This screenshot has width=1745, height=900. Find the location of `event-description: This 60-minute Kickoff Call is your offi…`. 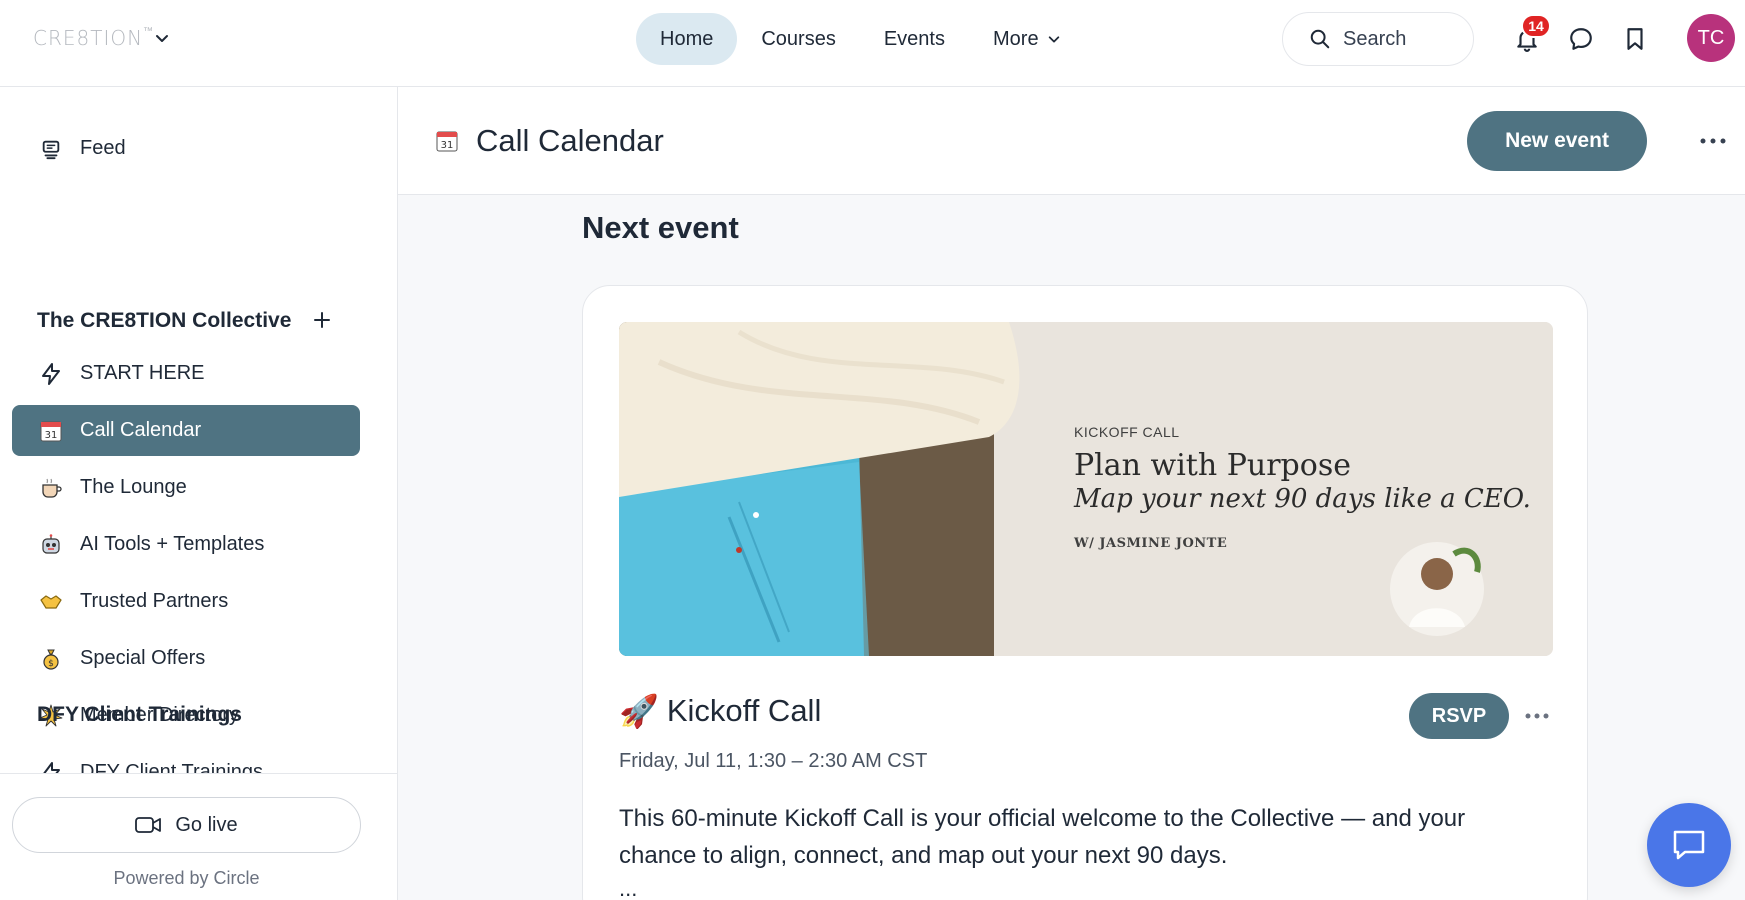

event-description: This 60-minute Kickoff Call is your offi… is located at coordinates (1042, 837).